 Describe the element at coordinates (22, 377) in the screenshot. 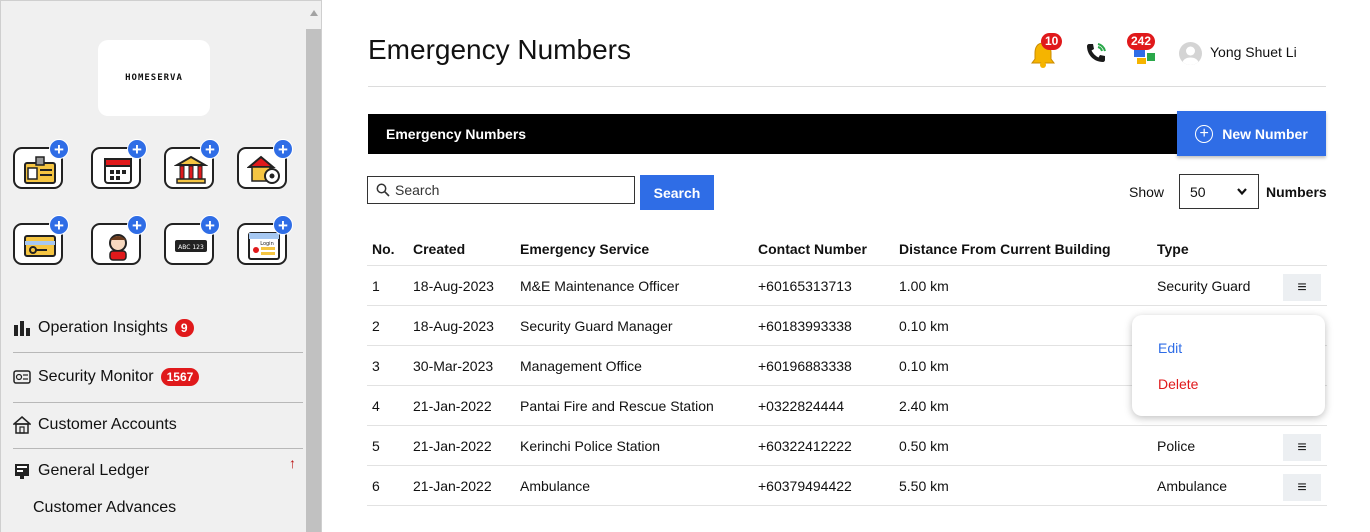

I see `cctv-icon` at that location.